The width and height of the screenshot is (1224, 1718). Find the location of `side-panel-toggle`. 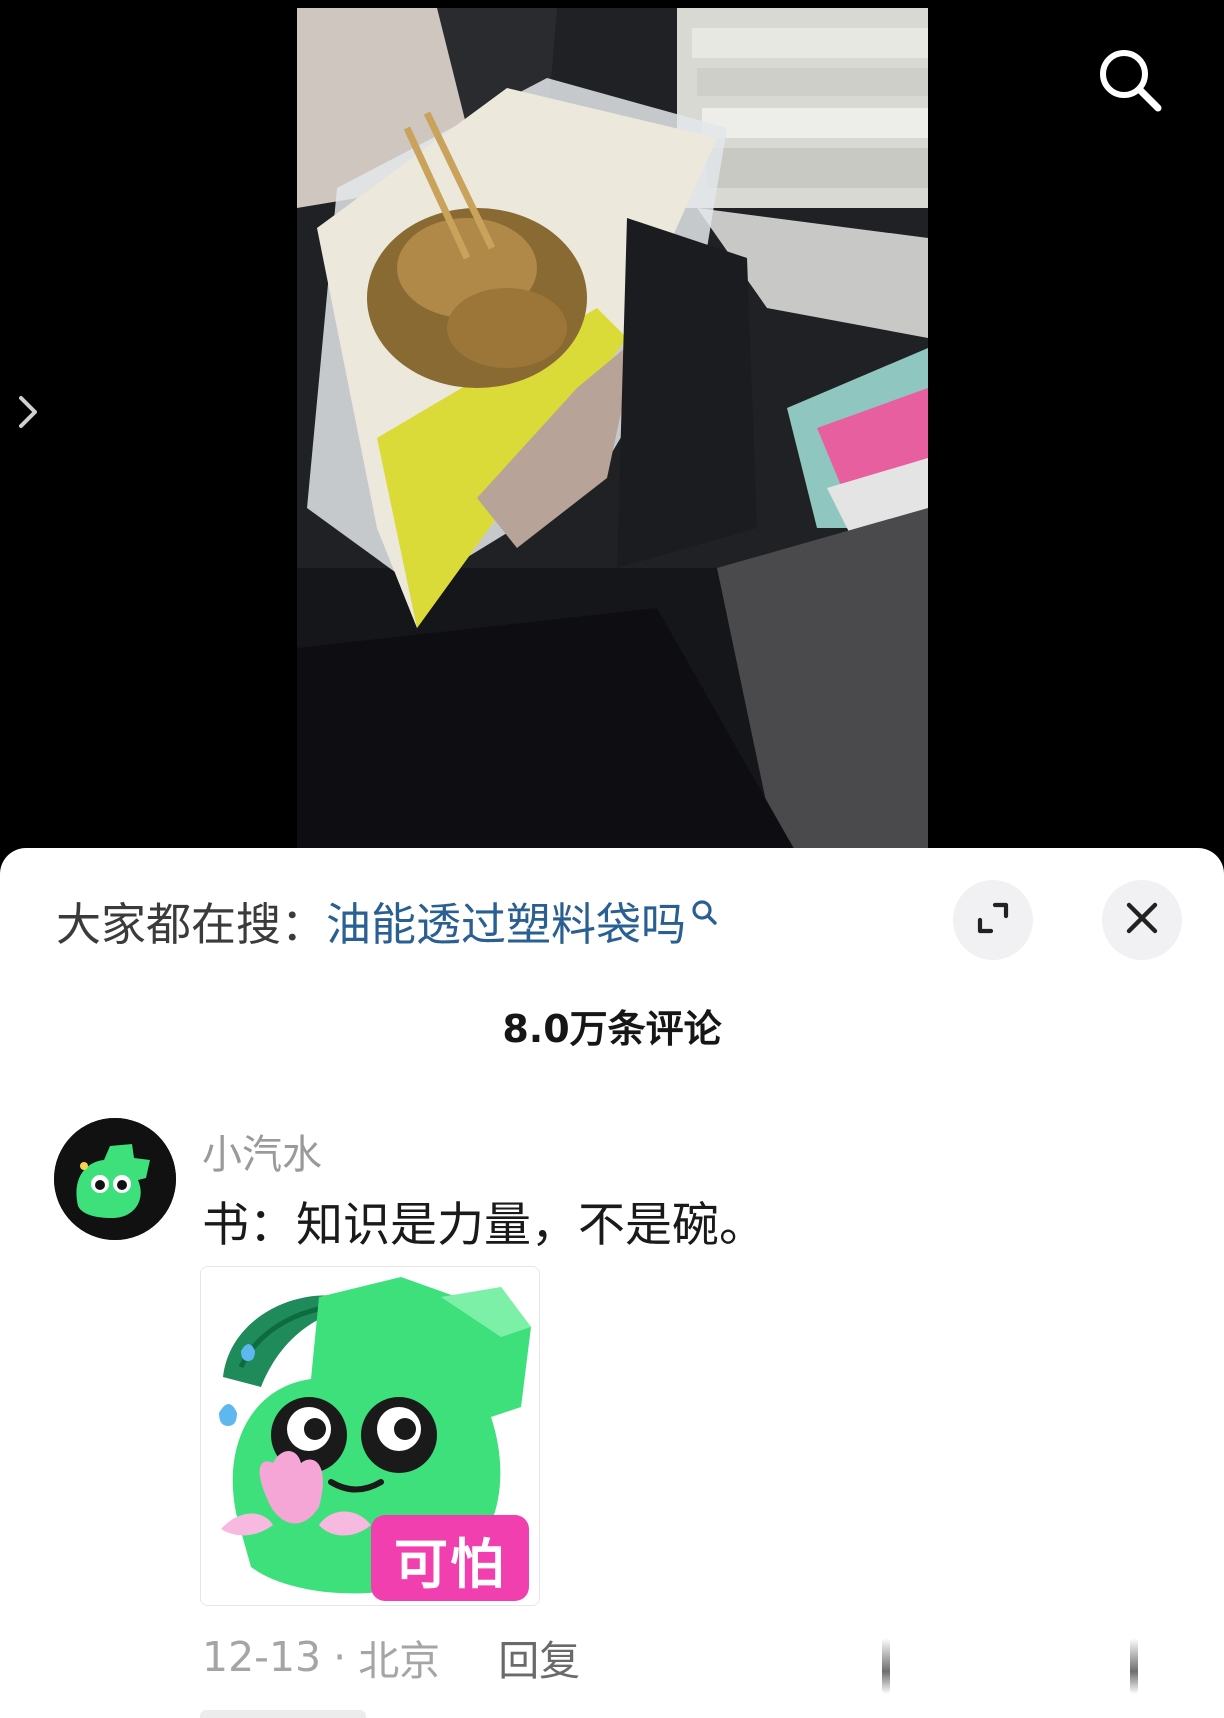

side-panel-toggle is located at coordinates (28, 414).